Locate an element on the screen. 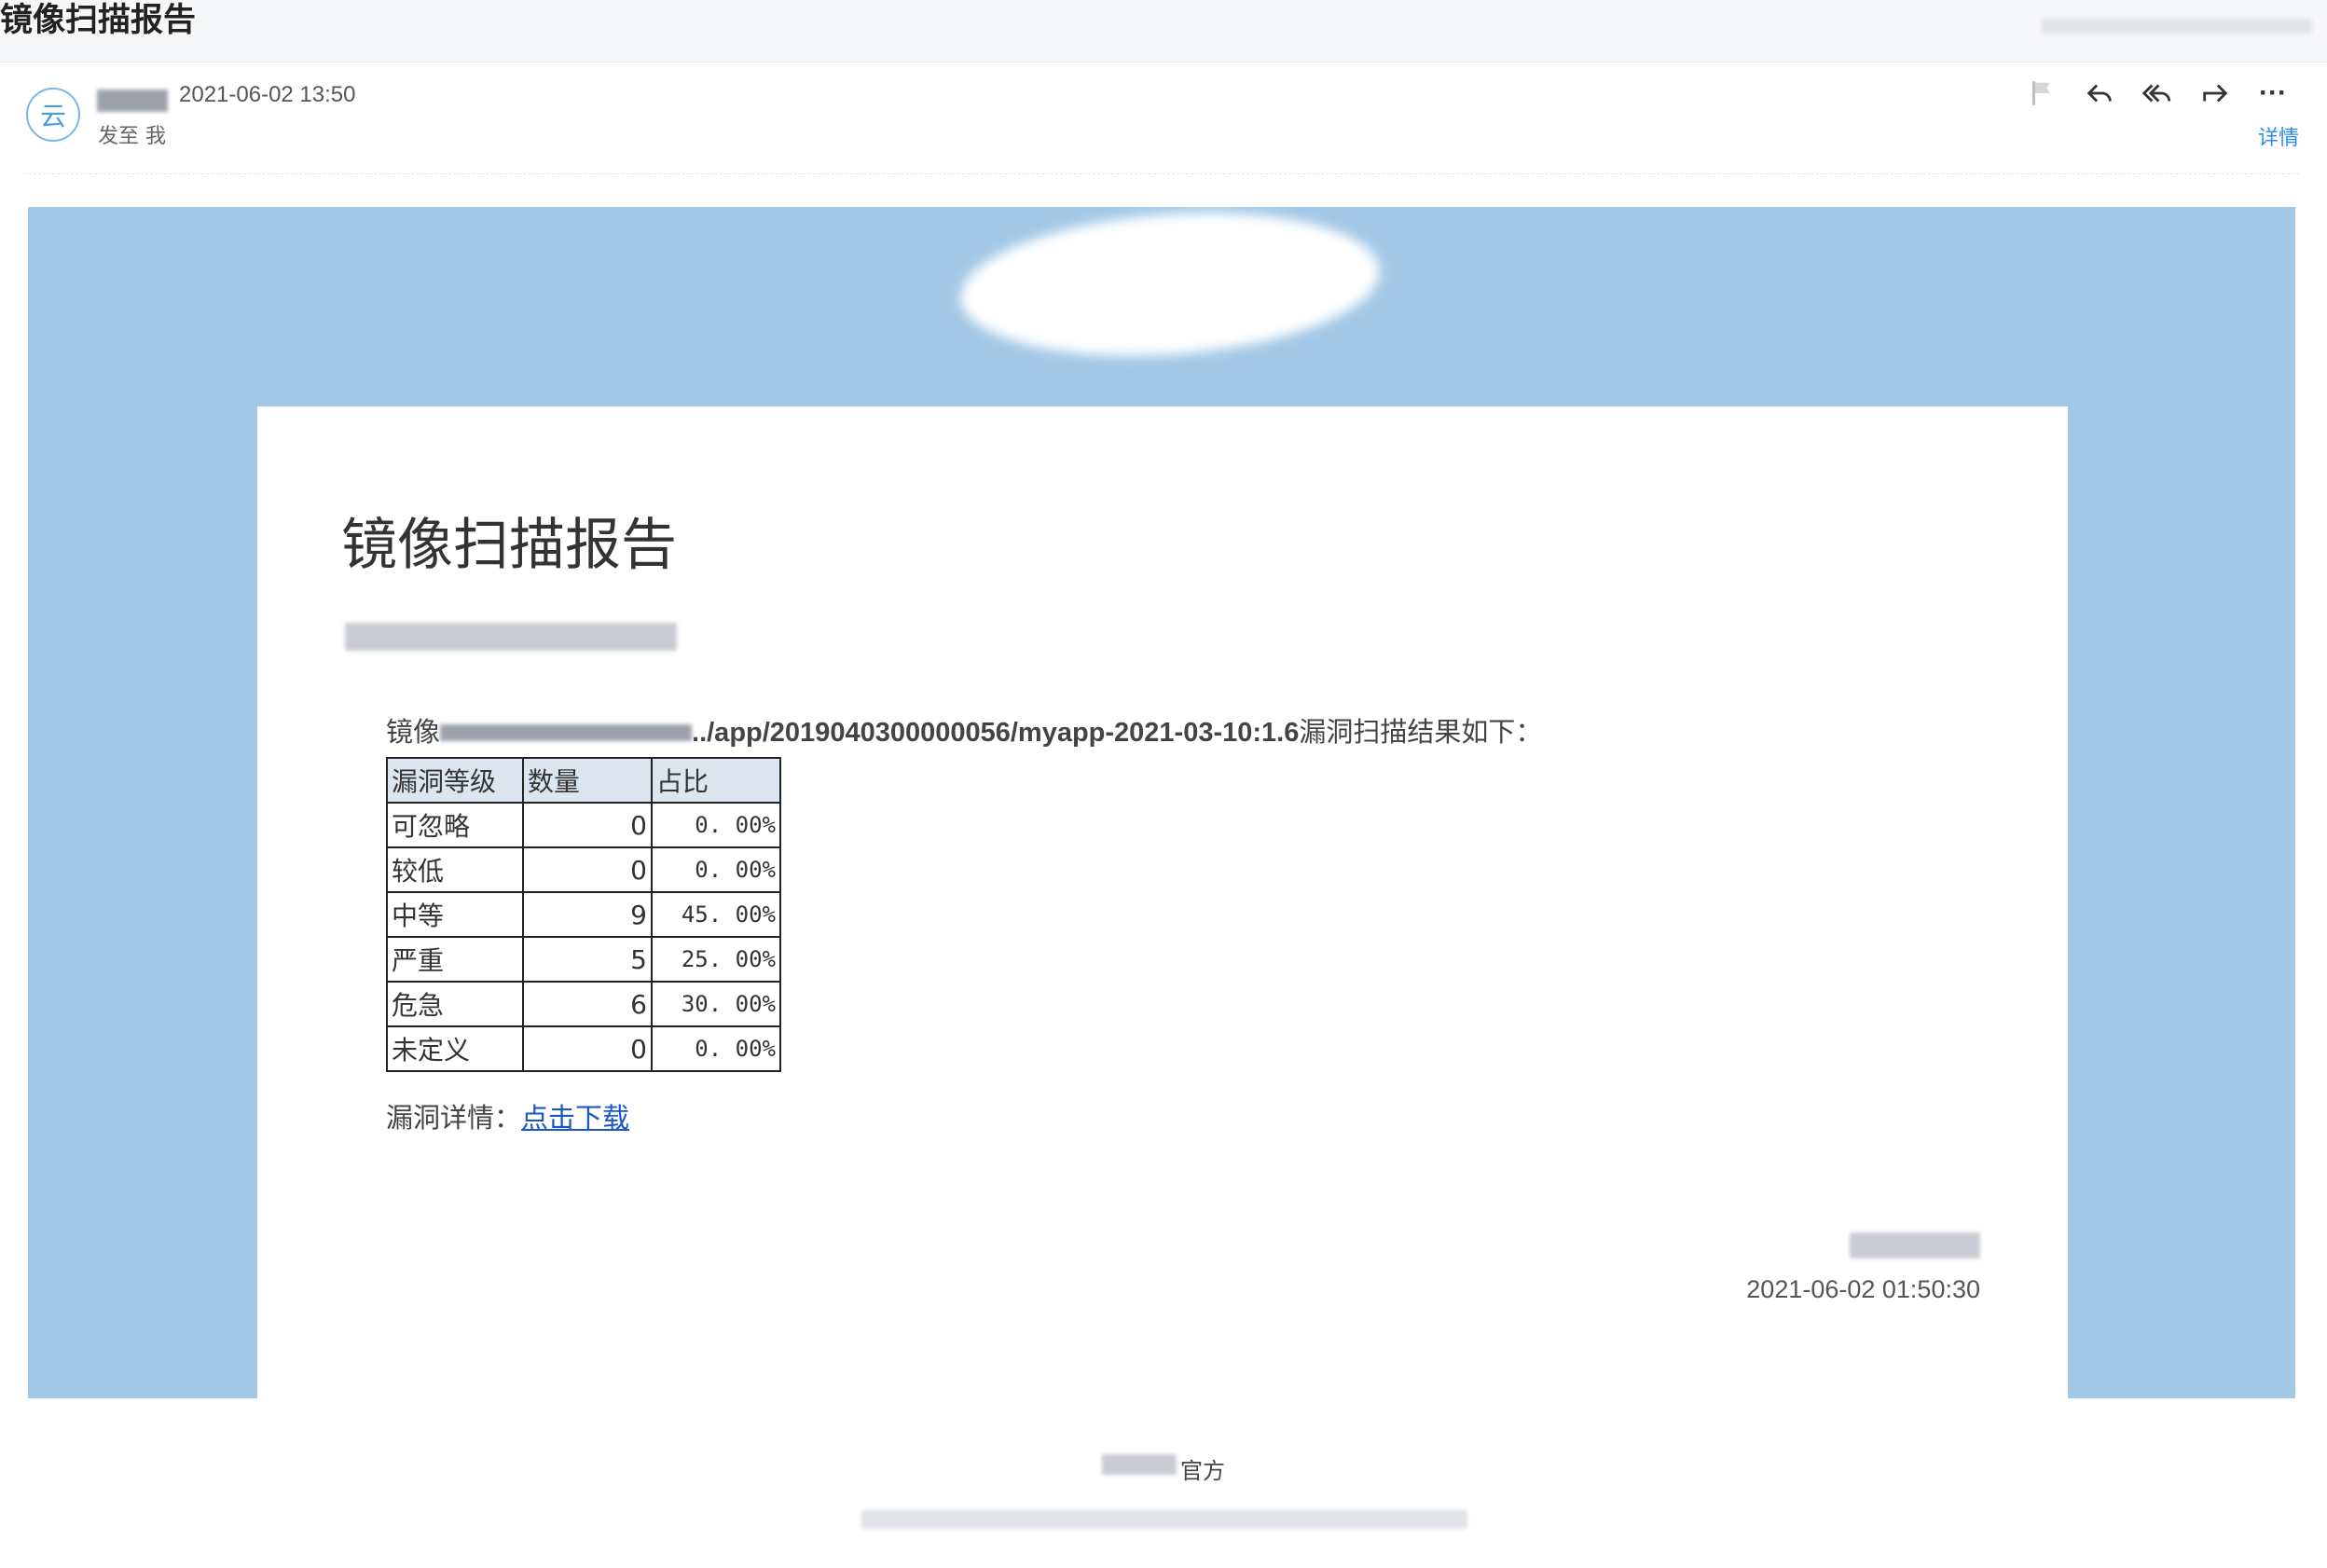  detail-line: 漏洞详情：点击下载 is located at coordinates (507, 1115).